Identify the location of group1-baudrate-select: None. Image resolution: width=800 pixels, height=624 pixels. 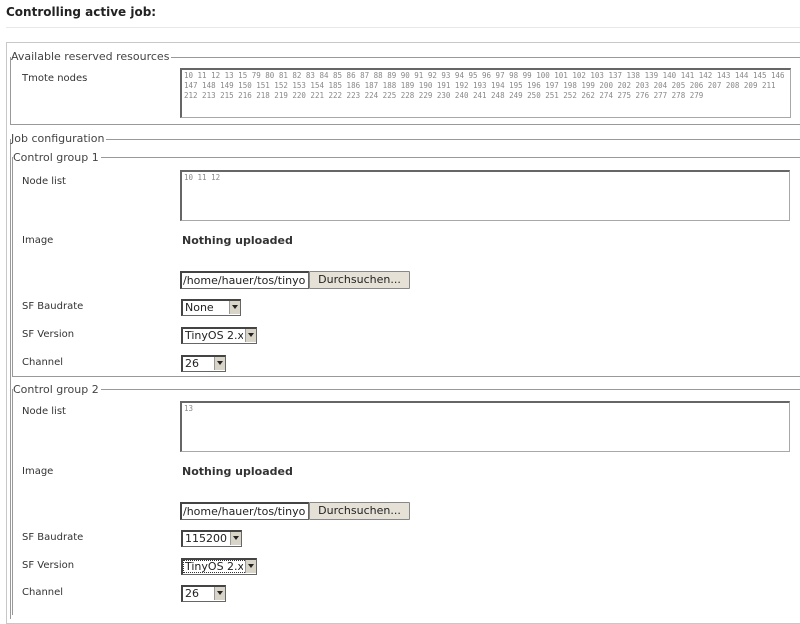
(211, 307).